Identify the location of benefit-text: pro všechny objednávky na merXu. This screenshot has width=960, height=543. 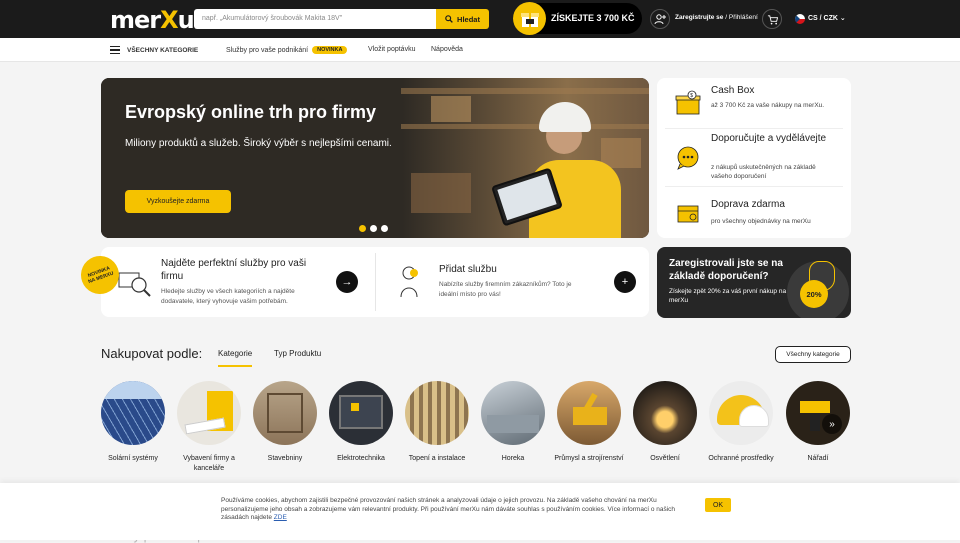
(761, 221).